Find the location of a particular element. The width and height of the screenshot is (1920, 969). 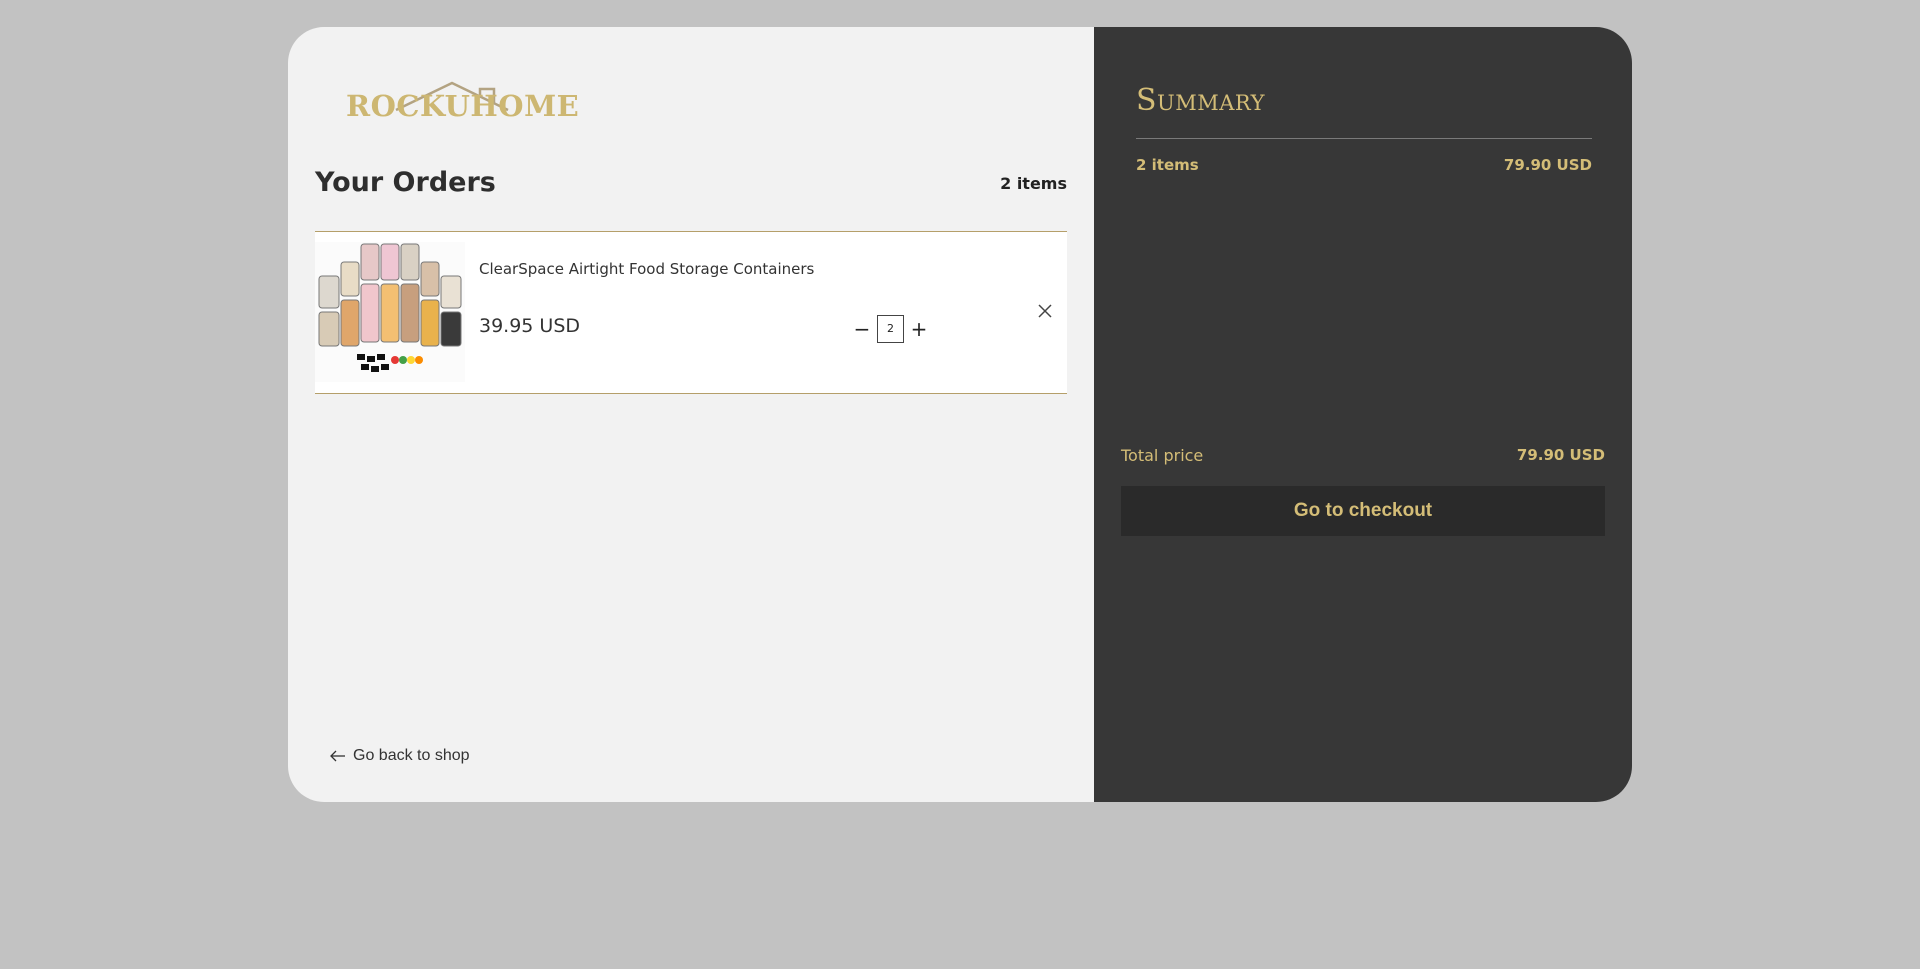

quantity-field: 2 is located at coordinates (890, 329).